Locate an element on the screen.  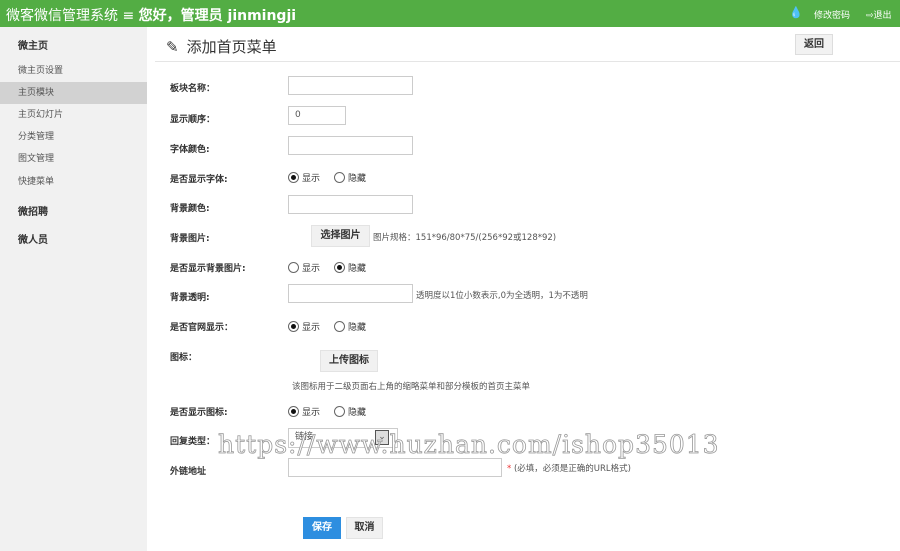
sidebar-item-slides: 主页幻灯片 is located at coordinates (73, 115).